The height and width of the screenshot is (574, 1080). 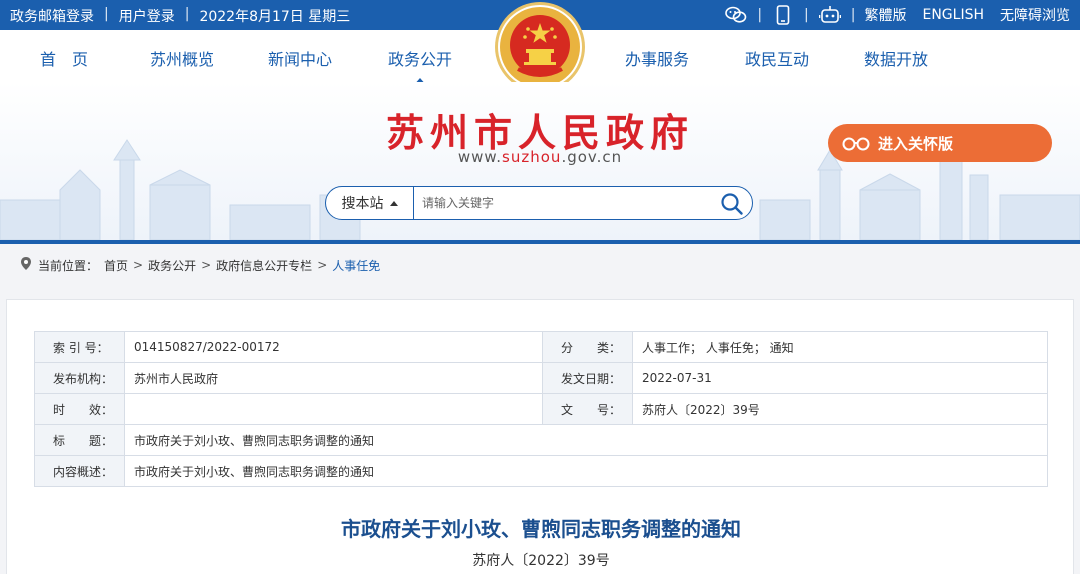 What do you see at coordinates (79, 409) in the screenshot?
I see `meta-label: 时 效：` at bounding box center [79, 409].